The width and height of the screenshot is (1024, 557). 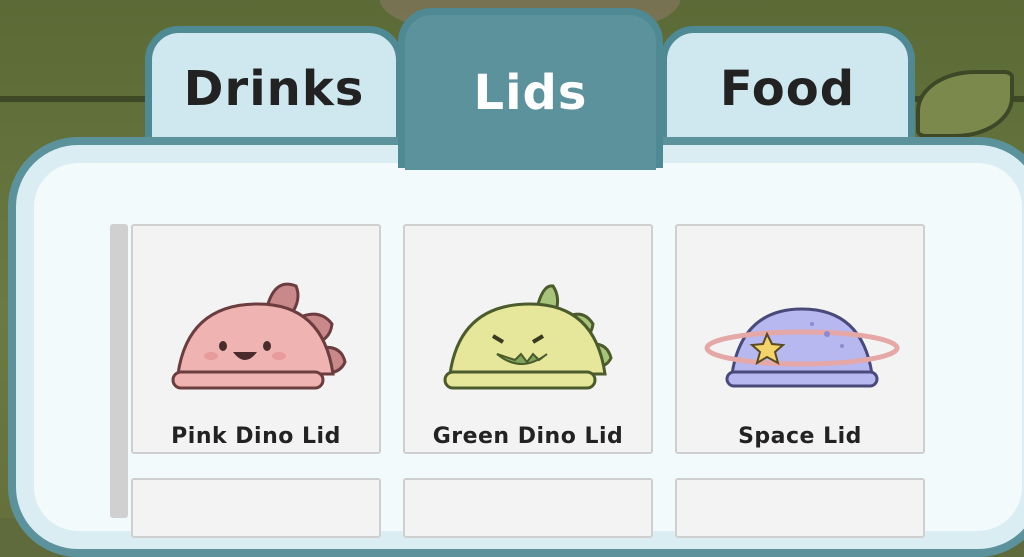 What do you see at coordinates (256, 436) in the screenshot?
I see `item-label: Pink Dino Lid` at bounding box center [256, 436].